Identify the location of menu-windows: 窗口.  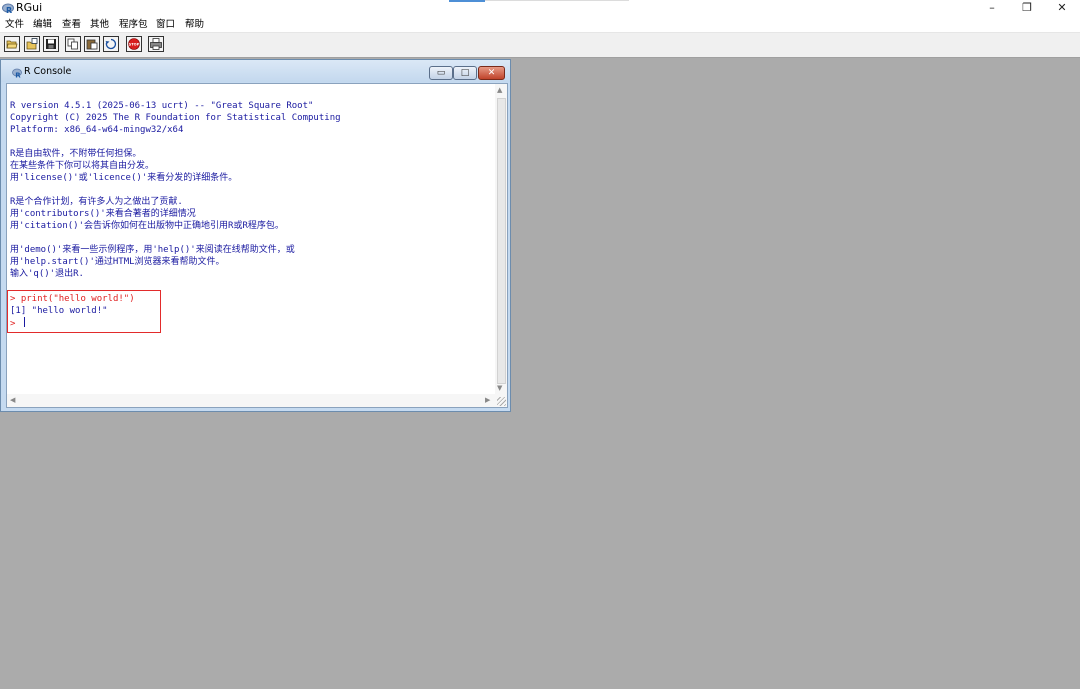
(165, 24).